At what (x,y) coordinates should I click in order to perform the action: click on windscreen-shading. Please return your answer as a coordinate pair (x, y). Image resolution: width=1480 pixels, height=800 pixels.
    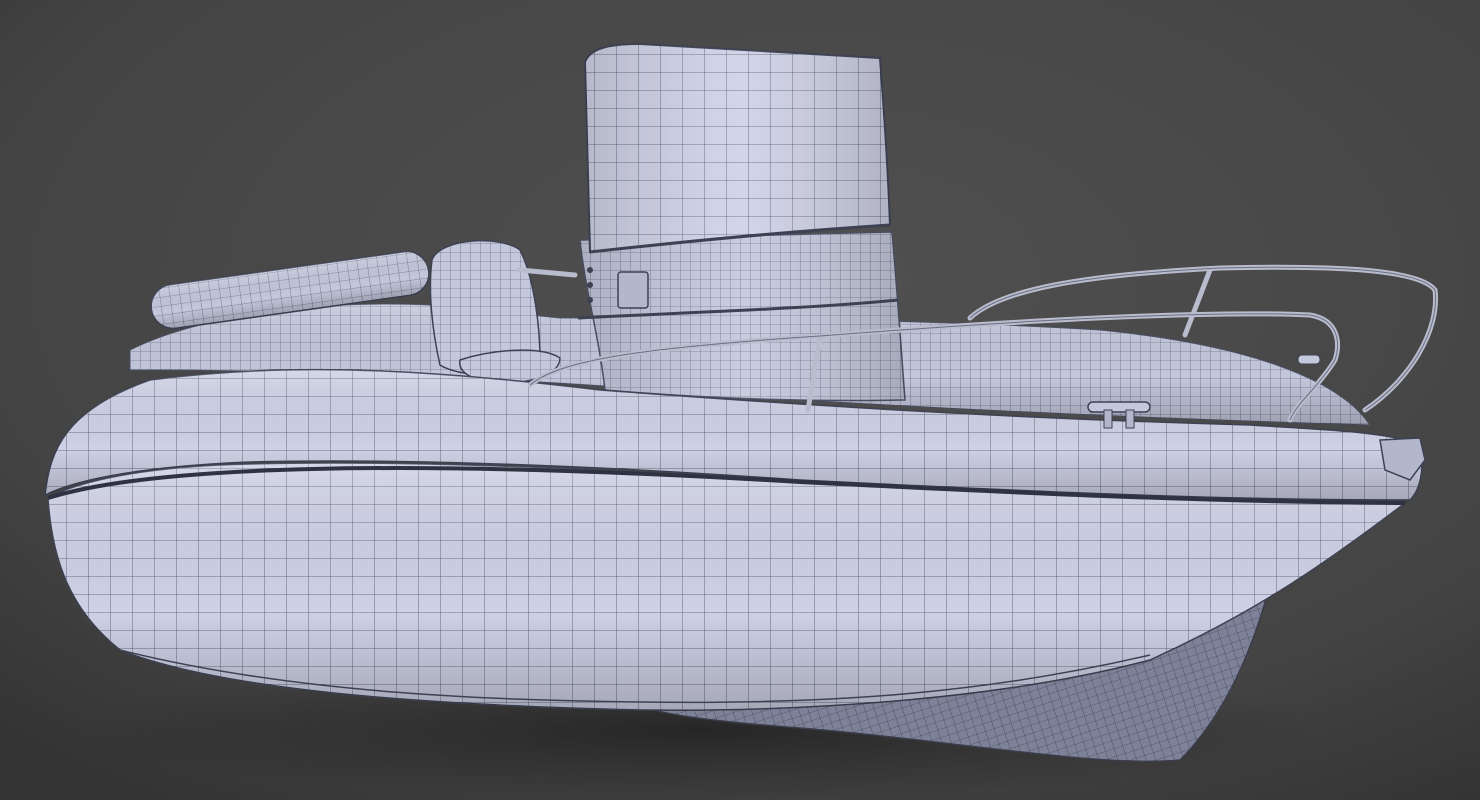
    Looking at the image, I should click on (737, 148).